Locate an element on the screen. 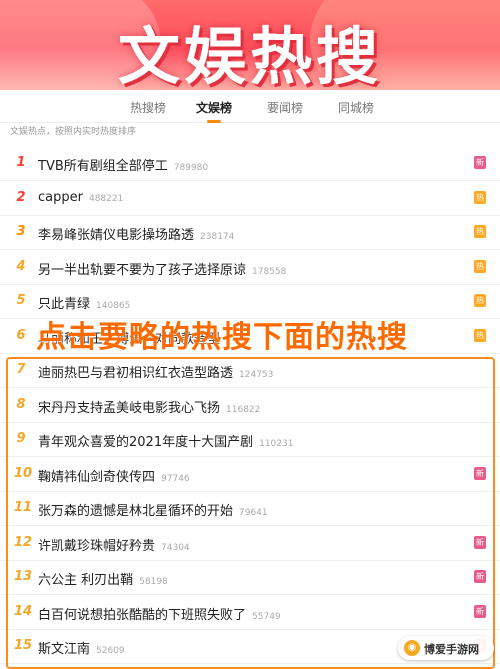  heat-count: 140865 is located at coordinates (113, 306).